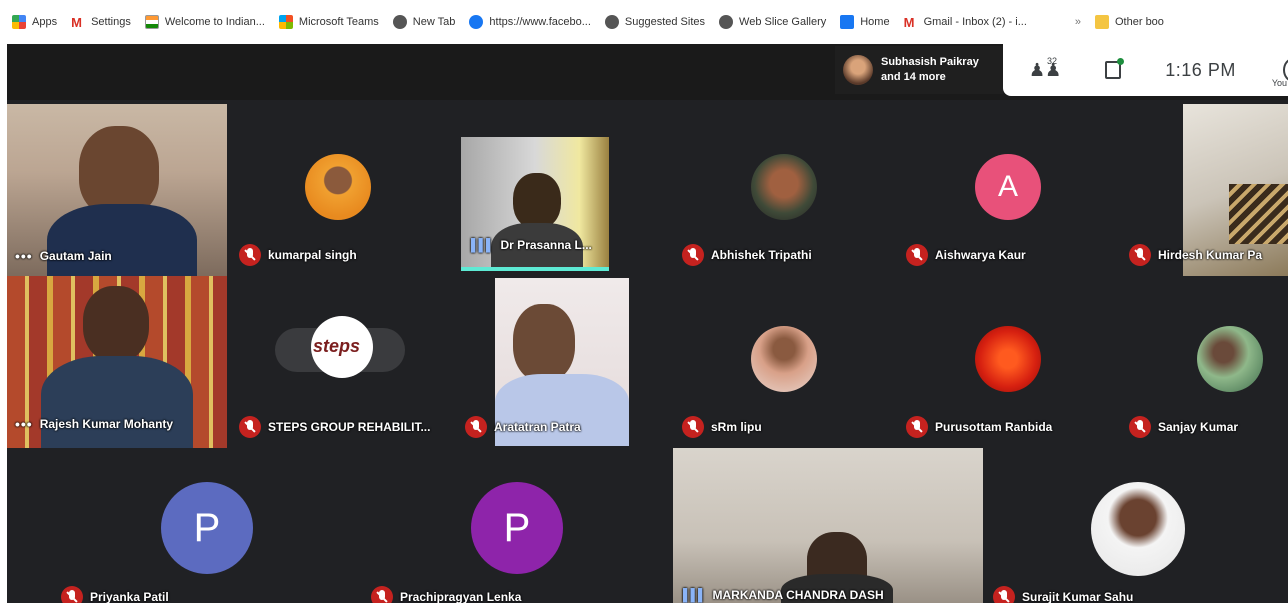 Image resolution: width=1288 pixels, height=603 pixels. What do you see at coordinates (535, 269) in the screenshot?
I see `speaking-border` at bounding box center [535, 269].